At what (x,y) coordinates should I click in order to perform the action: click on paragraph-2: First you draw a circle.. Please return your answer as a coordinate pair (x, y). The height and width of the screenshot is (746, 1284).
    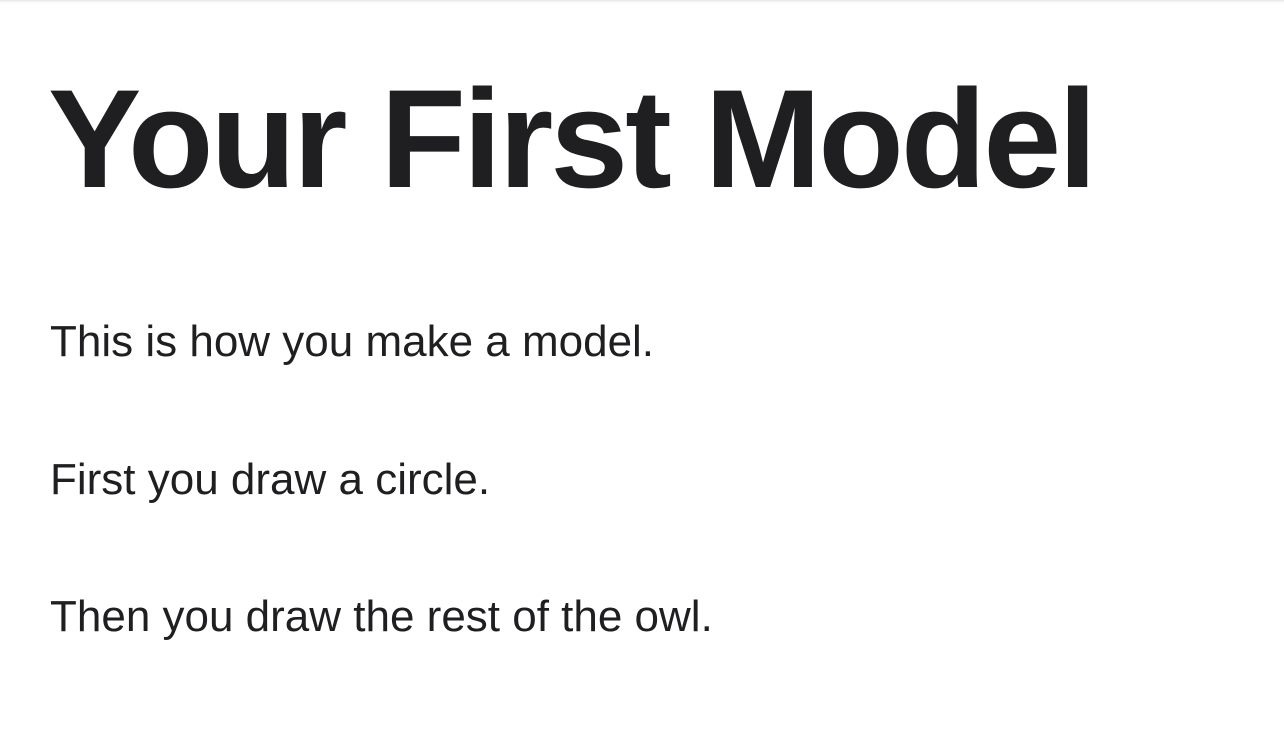
    Looking at the image, I should click on (270, 479).